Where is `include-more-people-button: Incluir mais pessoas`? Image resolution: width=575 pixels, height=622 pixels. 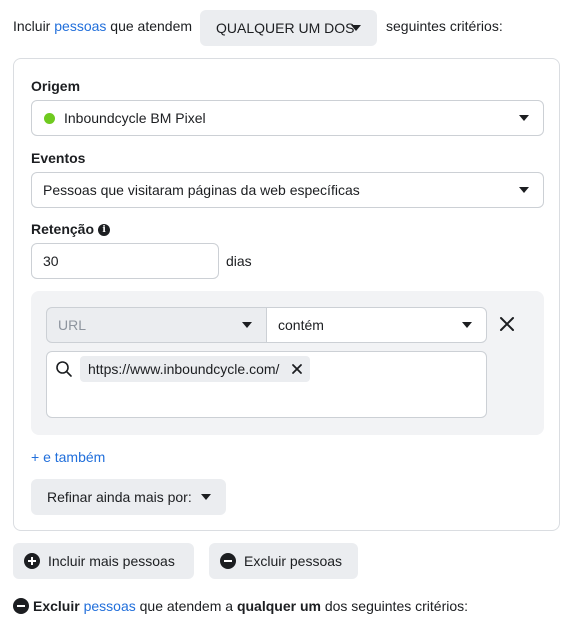
include-more-people-button: Incluir mais pessoas is located at coordinates (103, 561).